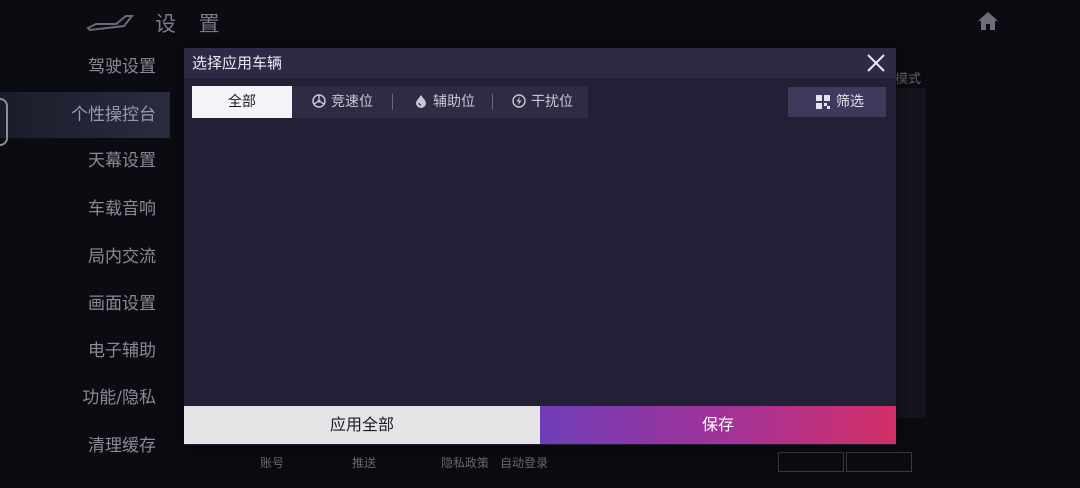 This screenshot has height=488, width=1080. What do you see at coordinates (237, 63) in the screenshot?
I see `dialog-title: 选择应用车辆` at bounding box center [237, 63].